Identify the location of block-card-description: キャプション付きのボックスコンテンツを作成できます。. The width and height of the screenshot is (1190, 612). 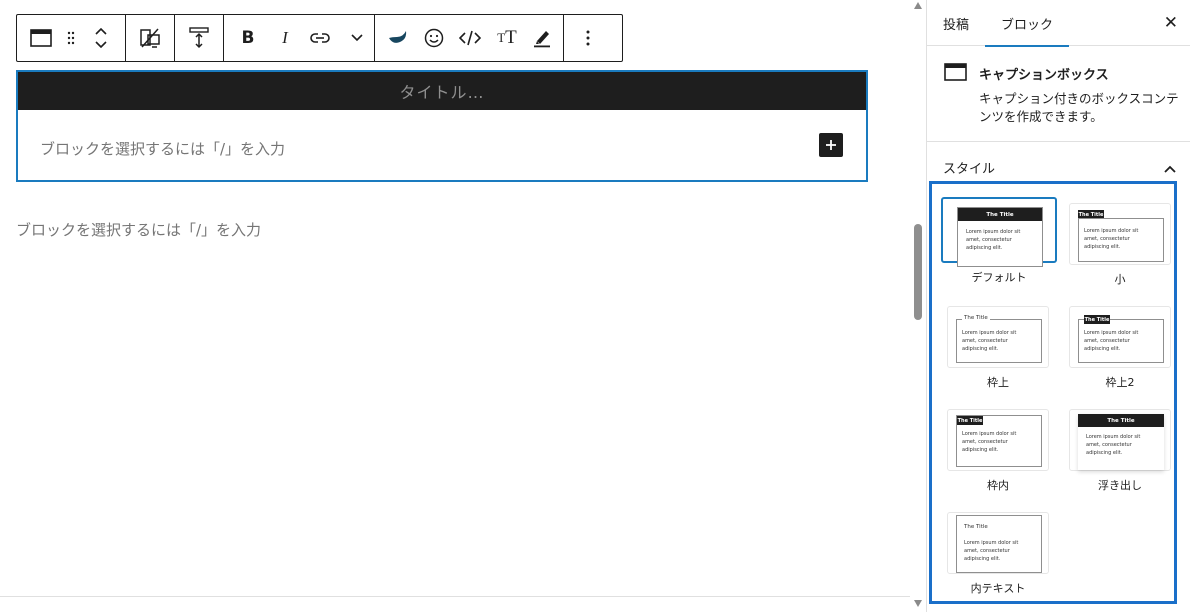
(1079, 107).